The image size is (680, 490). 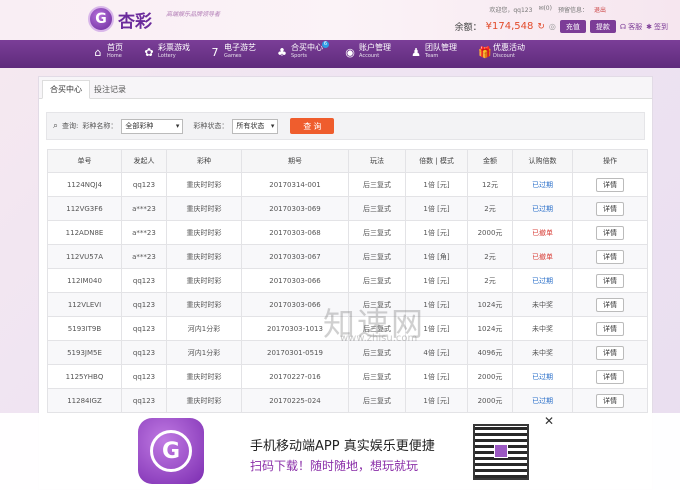 What do you see at coordinates (193, 14) in the screenshot?
I see `slogan: 高端娱乐品牌领导者` at bounding box center [193, 14].